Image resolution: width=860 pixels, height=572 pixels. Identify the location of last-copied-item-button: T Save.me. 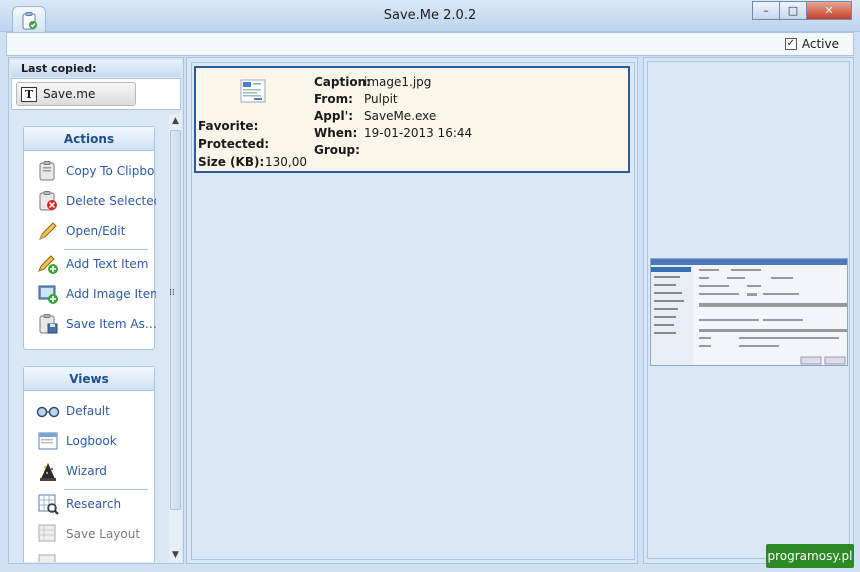
(76, 94).